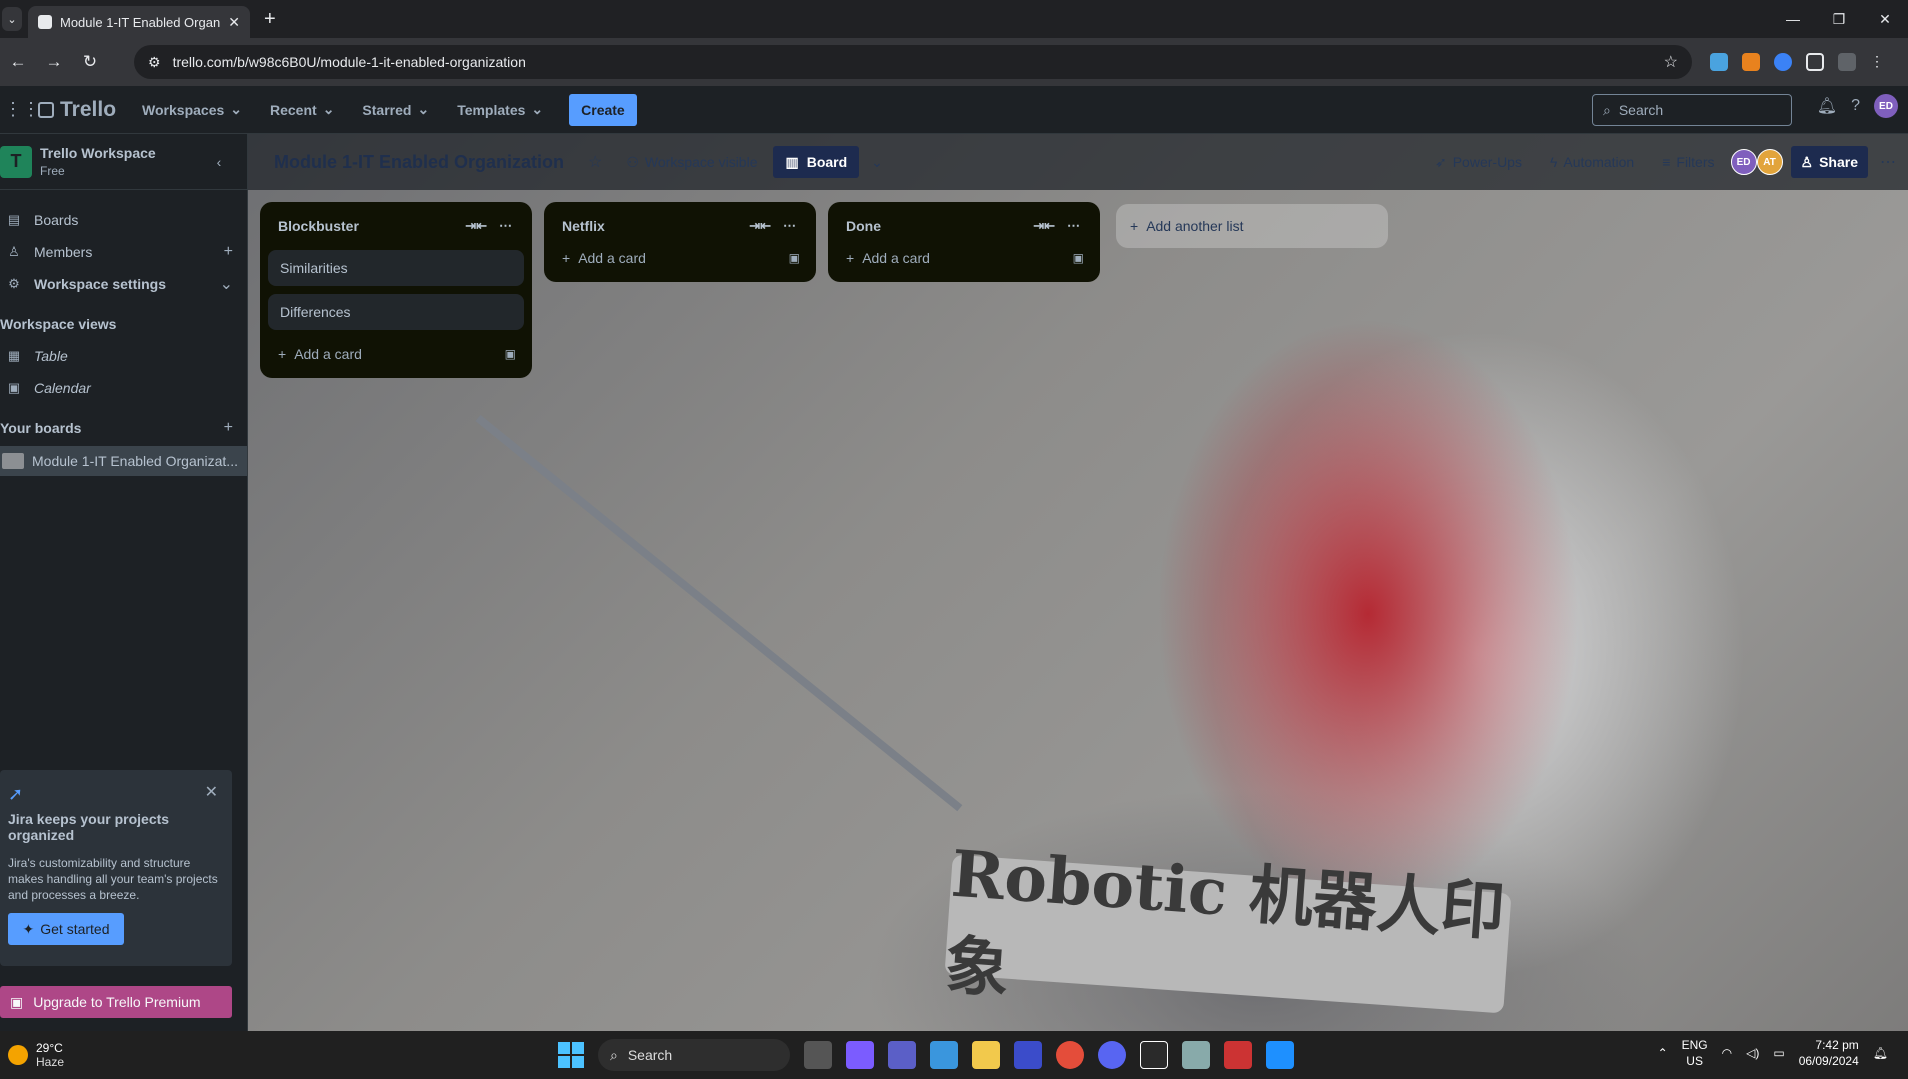 This screenshot has width=1908, height=1079. Describe the element at coordinates (1829, 1053) in the screenshot. I see `clock: 7:42 pm 06/09/2024` at that location.